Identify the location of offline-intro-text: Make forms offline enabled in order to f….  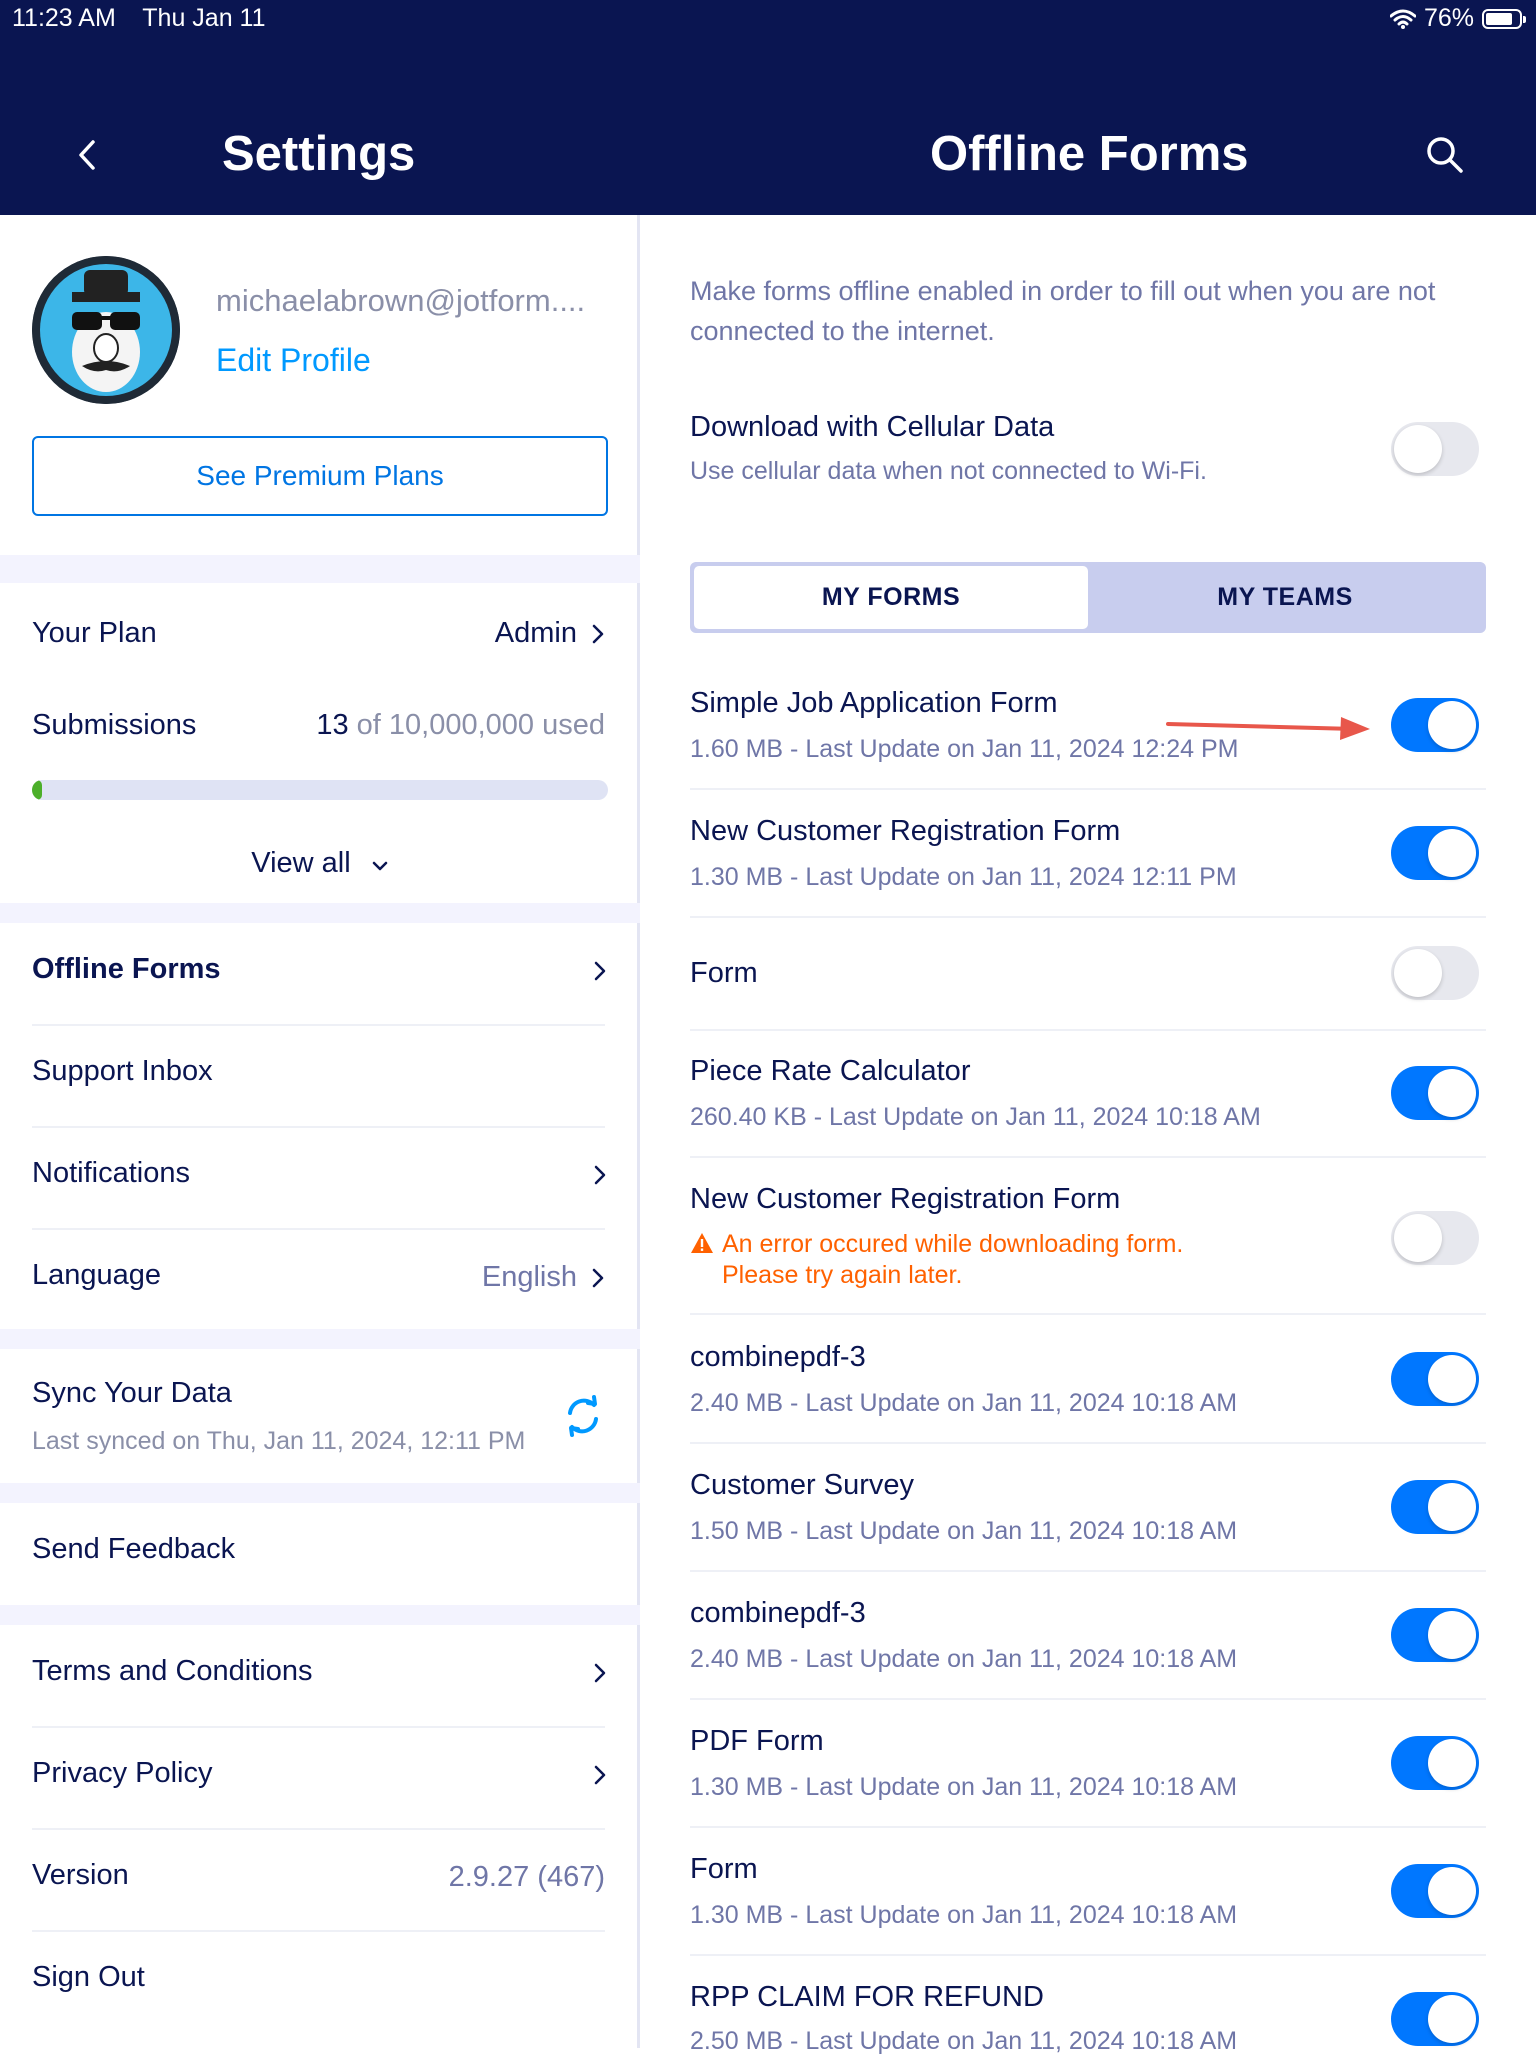
(1063, 311).